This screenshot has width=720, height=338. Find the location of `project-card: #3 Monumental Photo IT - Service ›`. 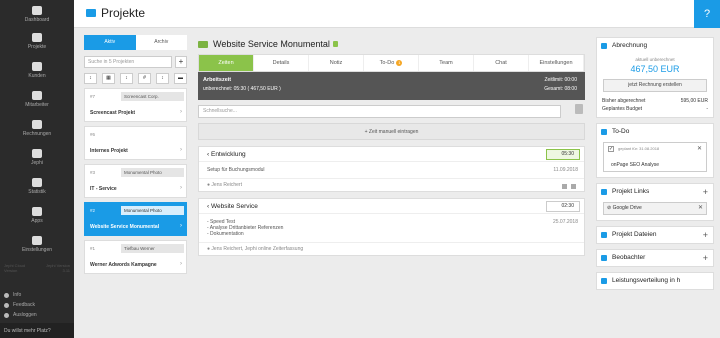

project-card: #3 Monumental Photo IT - Service › is located at coordinates (135, 181).